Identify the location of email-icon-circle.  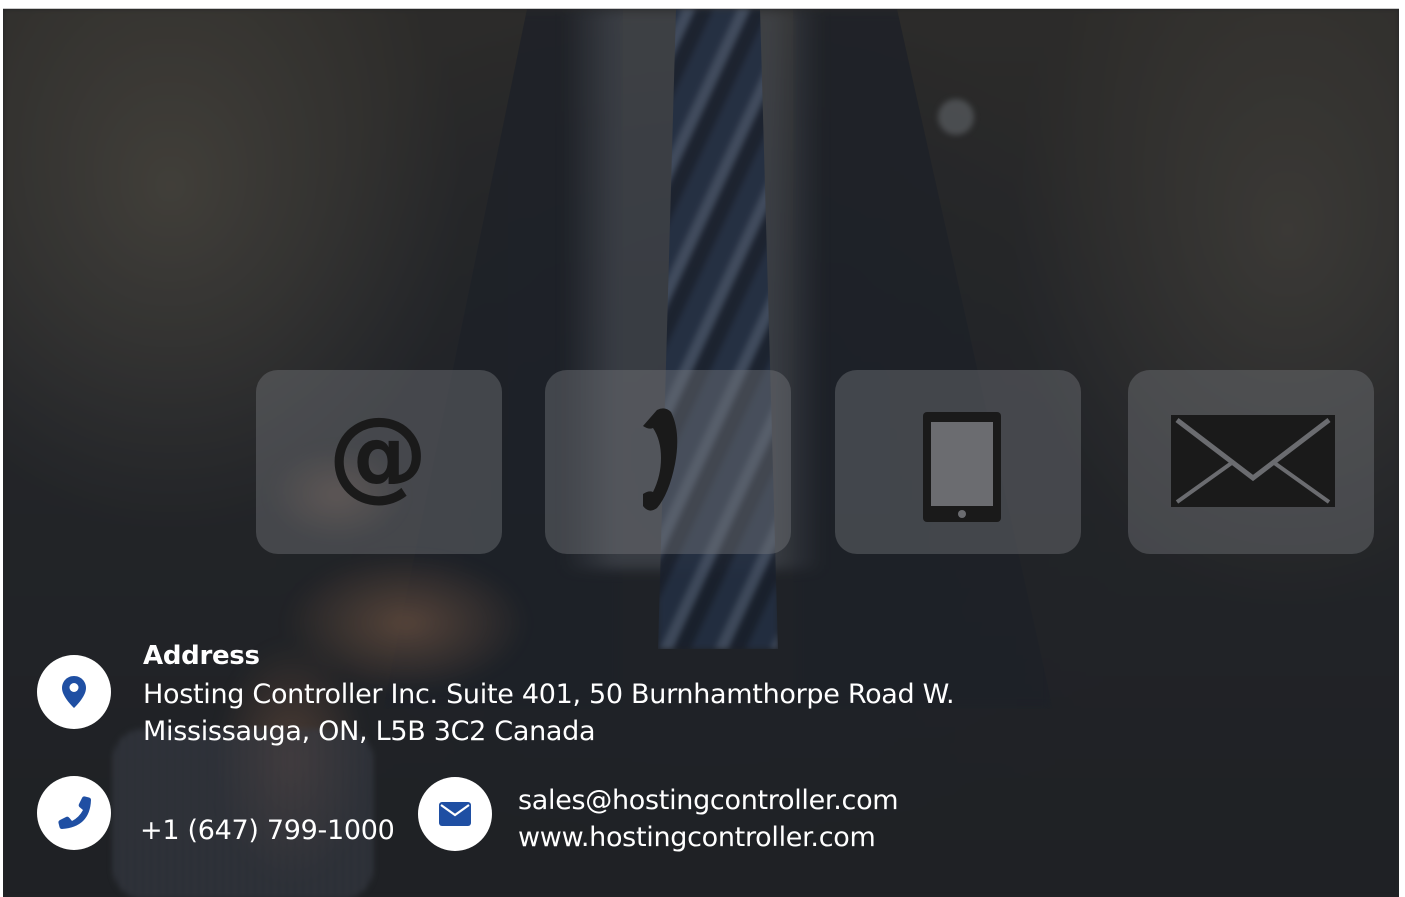
(455, 814).